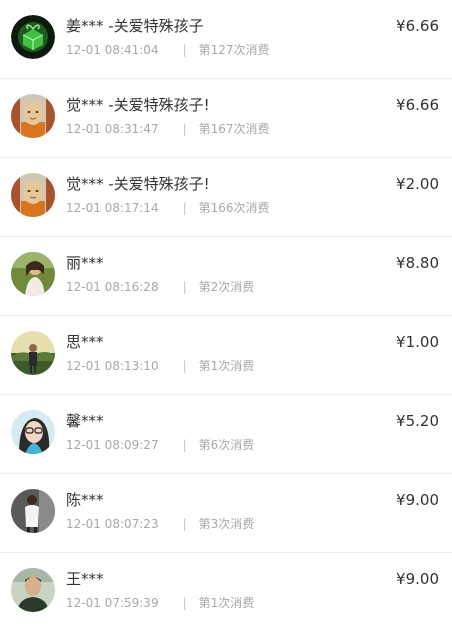  I want to click on donation-time: 12-01 08:16:28, so click(112, 287).